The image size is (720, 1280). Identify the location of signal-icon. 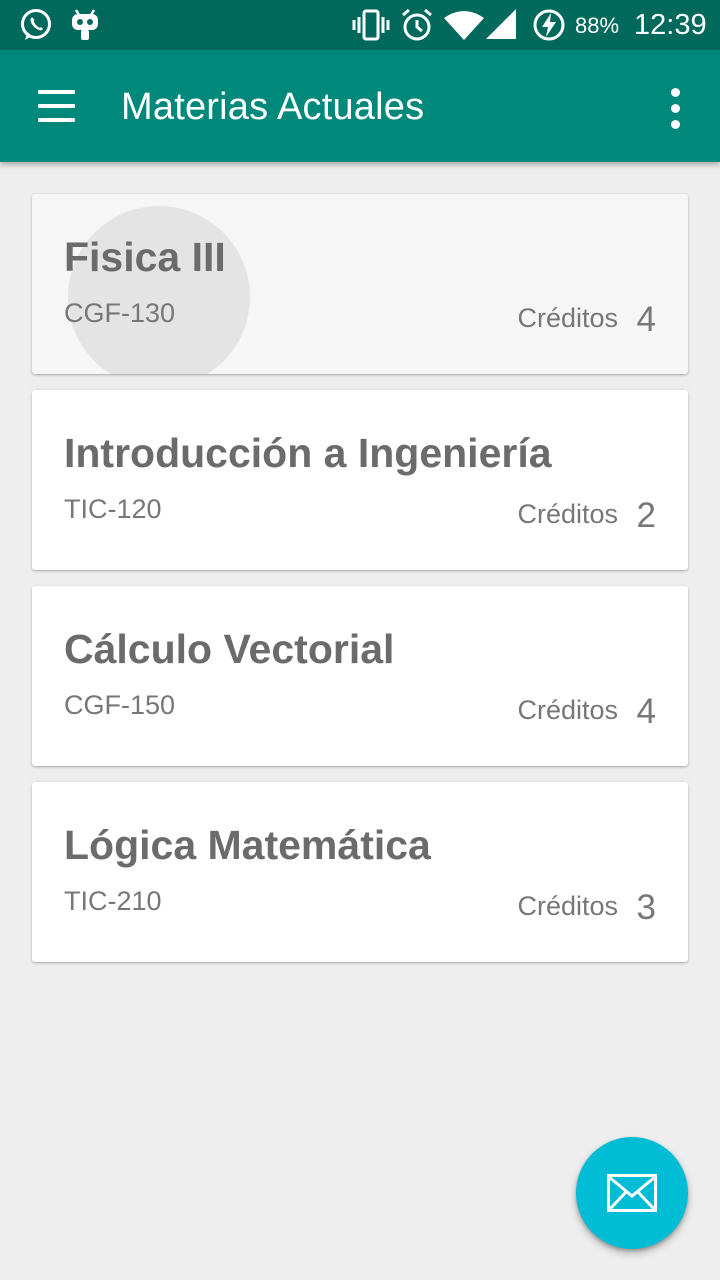
(501, 24).